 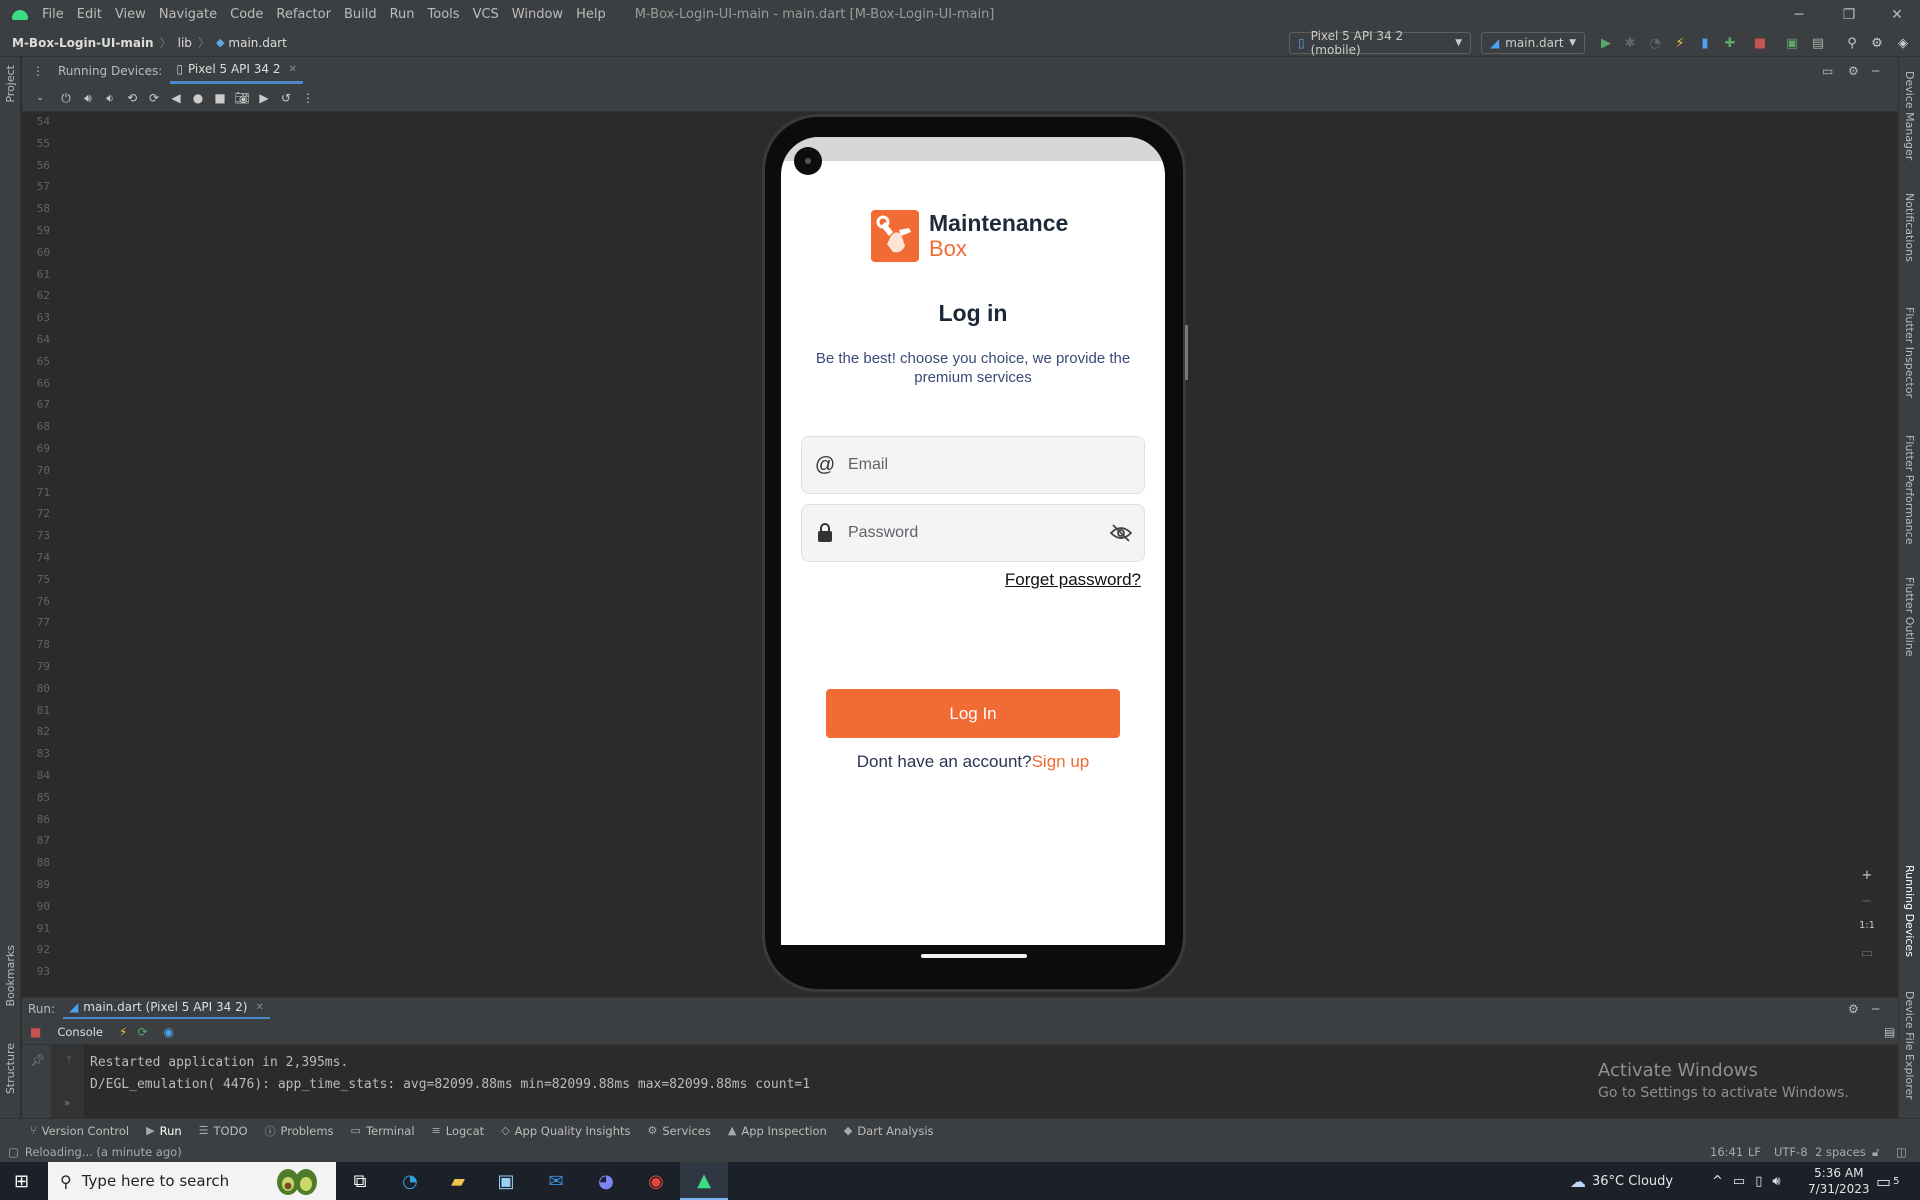 I want to click on menu-code: Code, so click(x=246, y=14).